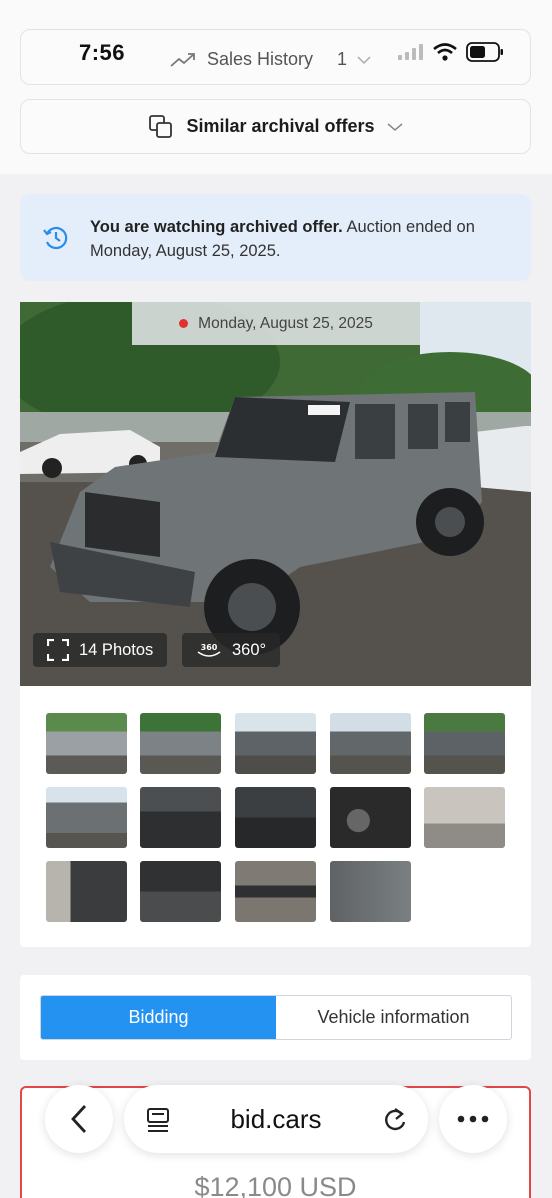  I want to click on chevron-left-icon, so click(79, 1119).